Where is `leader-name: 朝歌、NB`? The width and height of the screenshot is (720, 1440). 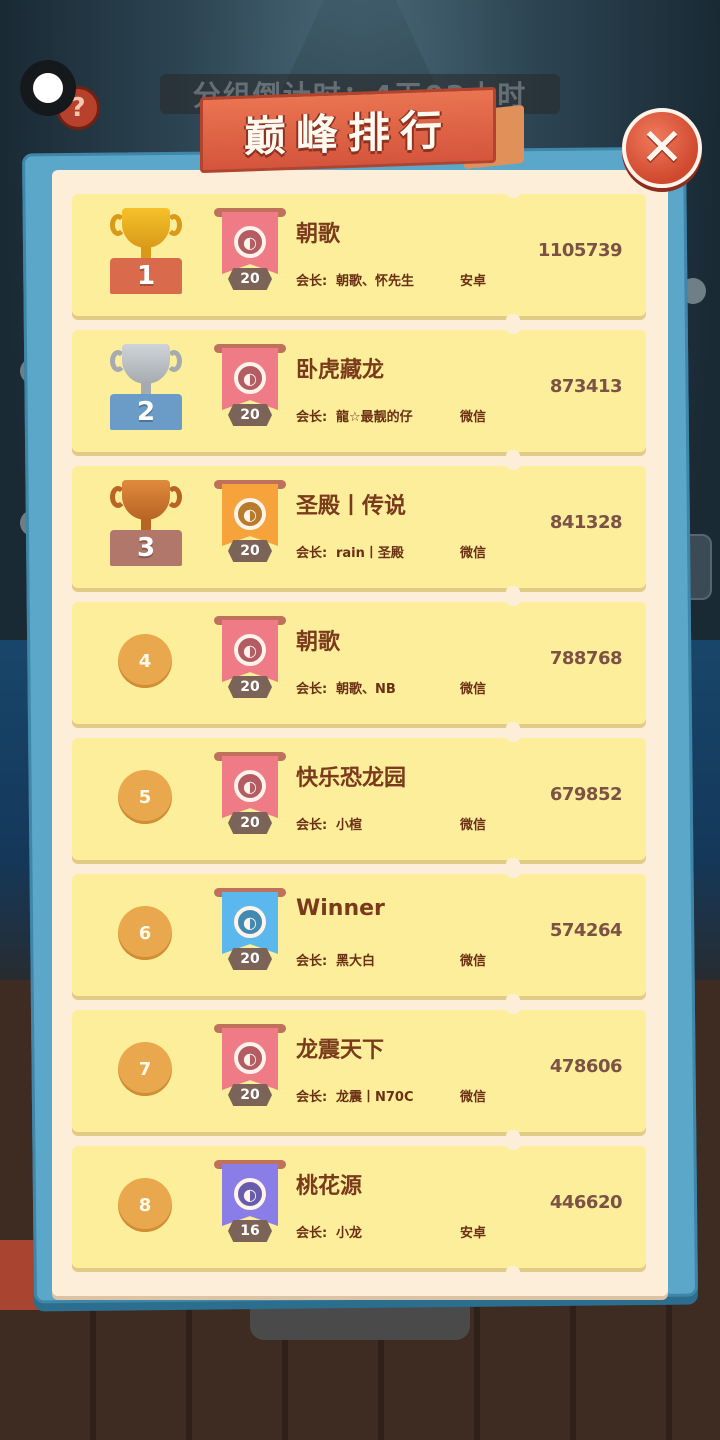 leader-name: 朝歌、NB is located at coordinates (366, 689).